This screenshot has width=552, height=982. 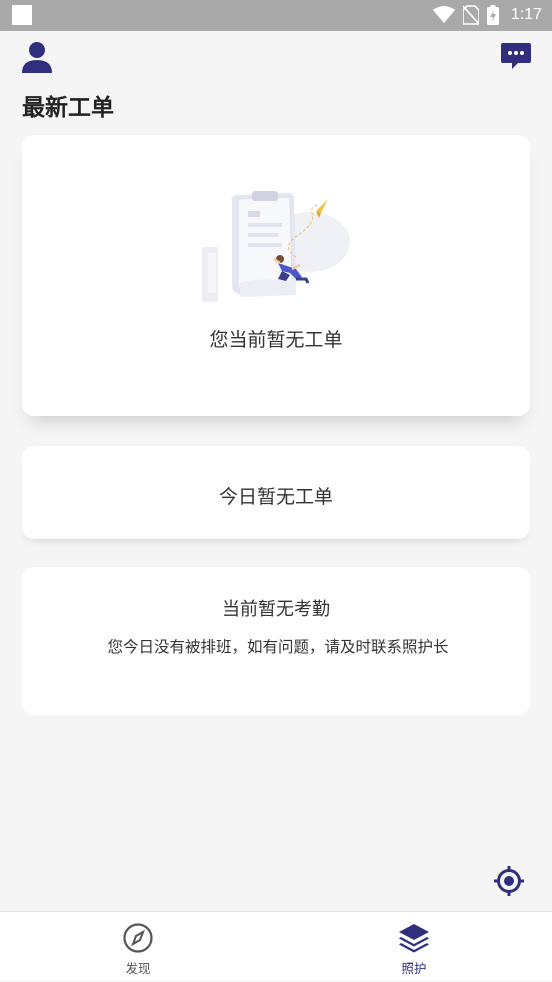 I want to click on chat-bubble-icon, so click(x=516, y=56).